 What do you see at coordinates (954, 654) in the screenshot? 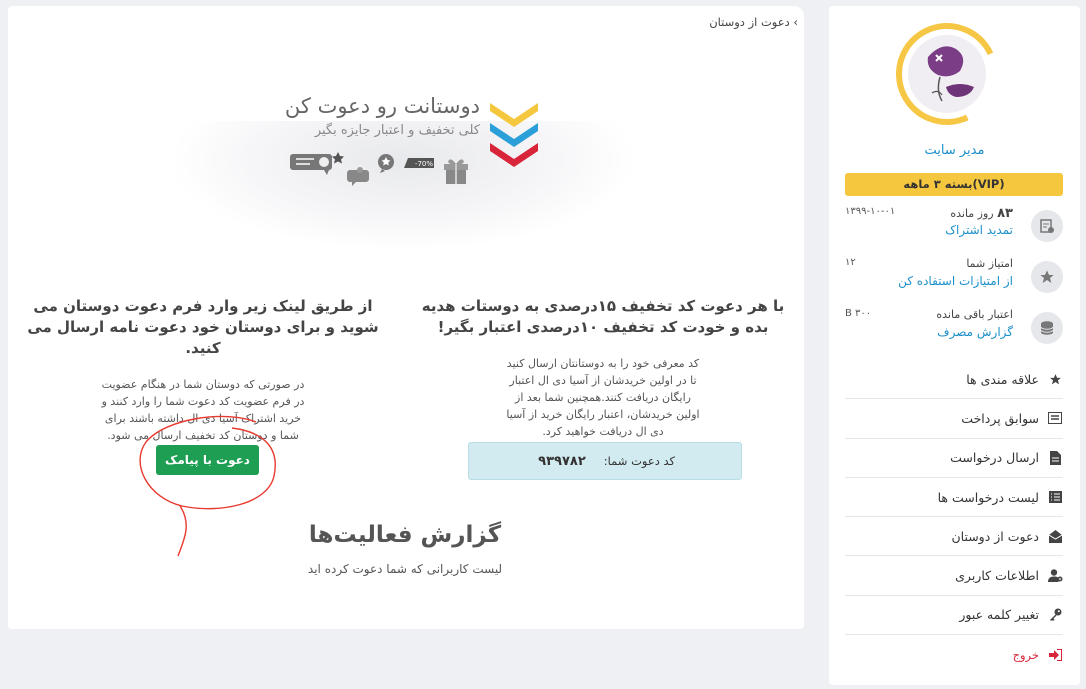
I see `sidebar-item-logout: خروج` at bounding box center [954, 654].